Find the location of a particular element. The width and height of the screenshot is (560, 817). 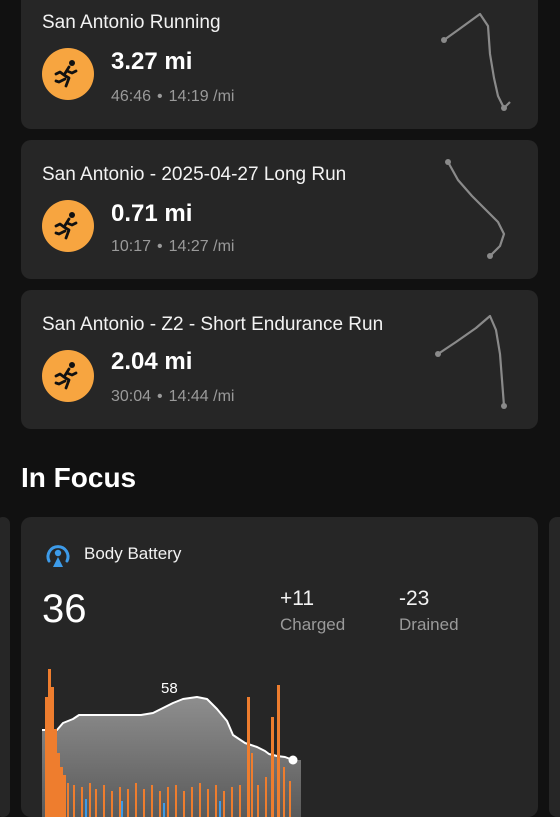

activity-meta: 30:04 • 14:44 /mi is located at coordinates (172, 397).